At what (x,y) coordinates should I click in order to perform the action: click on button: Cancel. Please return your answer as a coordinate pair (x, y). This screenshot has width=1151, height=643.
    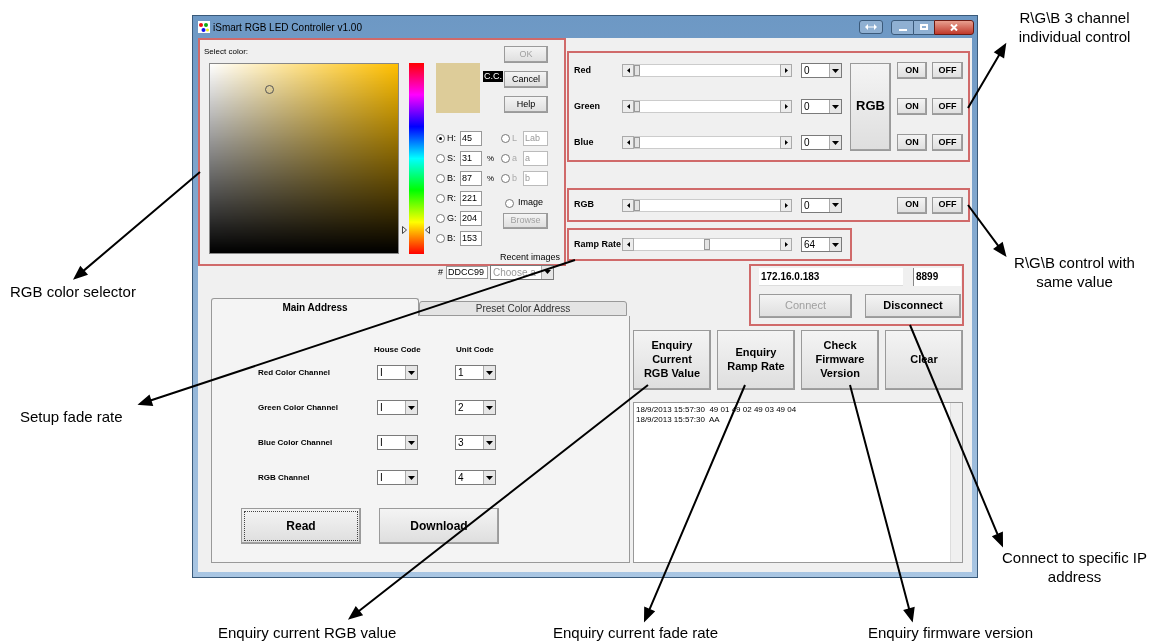
    Looking at the image, I should click on (525, 79).